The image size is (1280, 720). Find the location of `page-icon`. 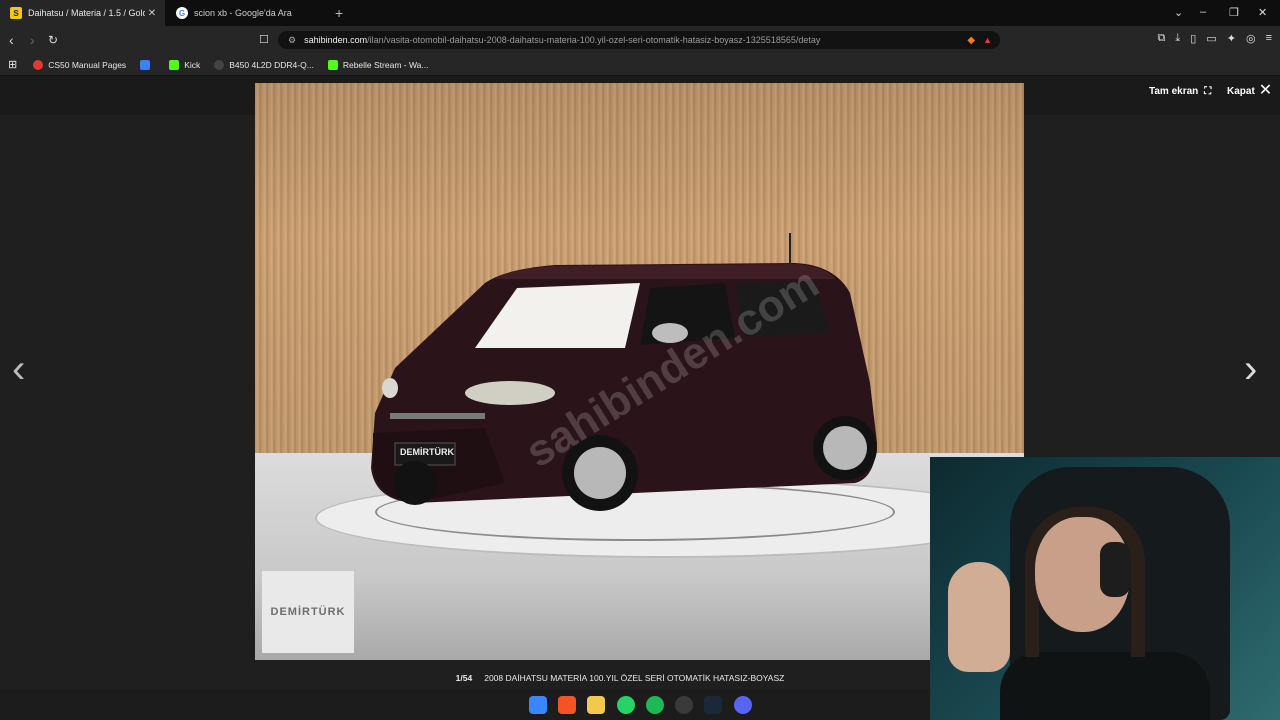

page-icon is located at coordinates (219, 64).